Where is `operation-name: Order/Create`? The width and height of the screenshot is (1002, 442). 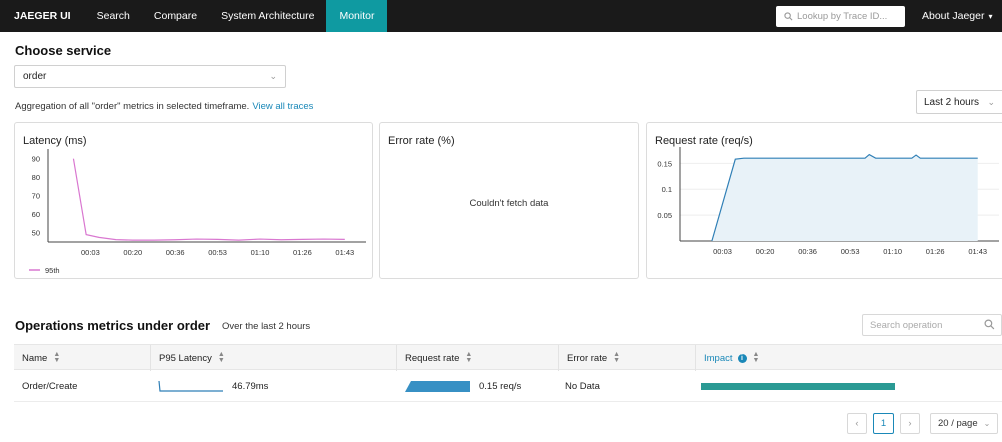 operation-name: Order/Create is located at coordinates (49, 386).